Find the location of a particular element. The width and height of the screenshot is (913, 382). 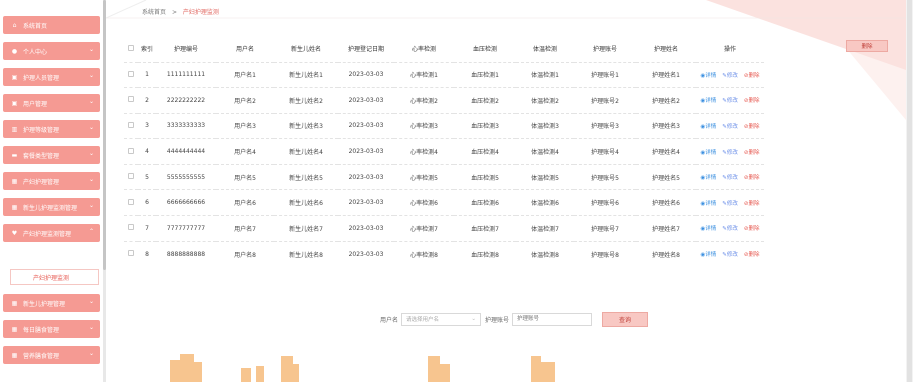

breadcrumb-home: 系统首页 is located at coordinates (154, 12).